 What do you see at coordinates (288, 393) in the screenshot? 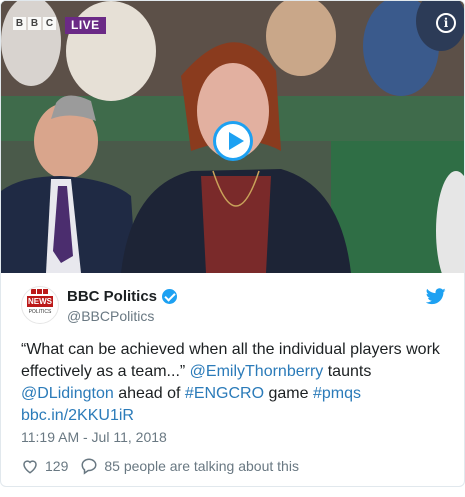
I see `tweet-text-part: game` at bounding box center [288, 393].